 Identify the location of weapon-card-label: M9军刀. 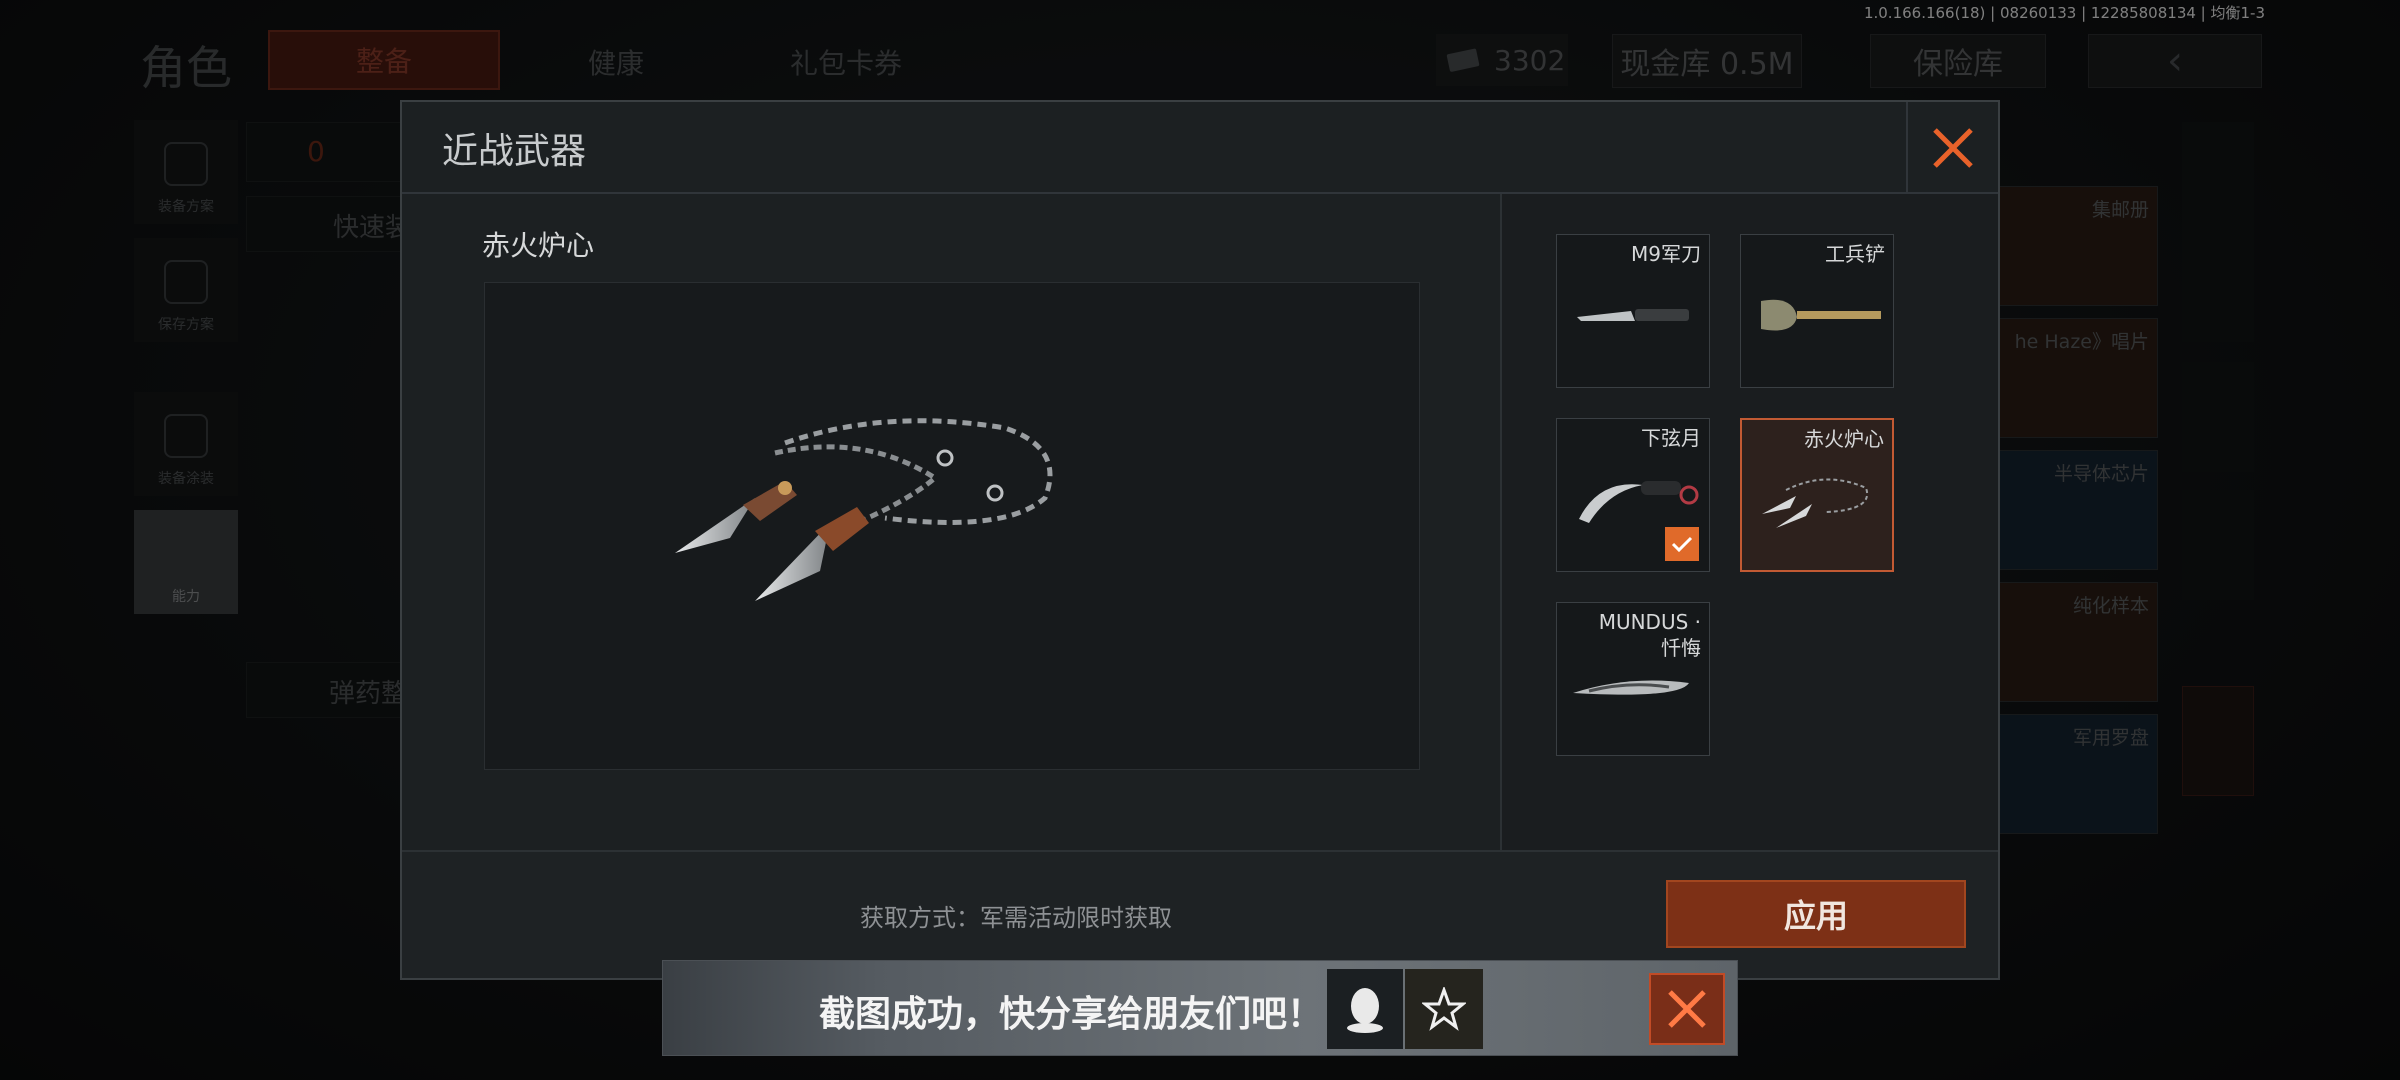
(1666, 254).